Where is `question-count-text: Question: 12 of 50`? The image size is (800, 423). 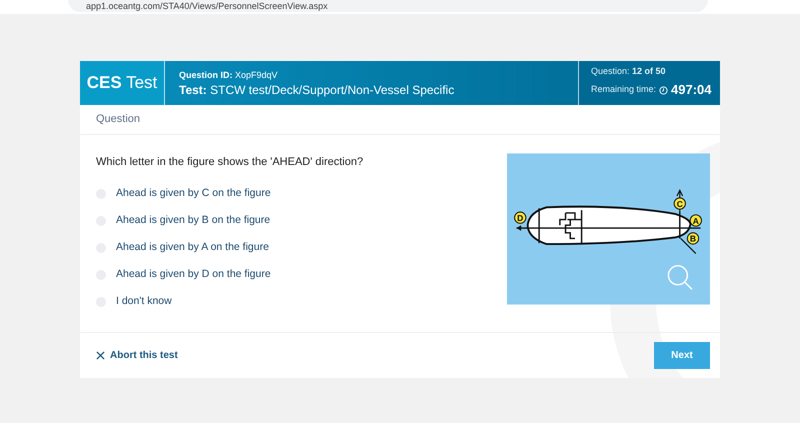
question-count-text: Question: 12 of 50 is located at coordinates (629, 72).